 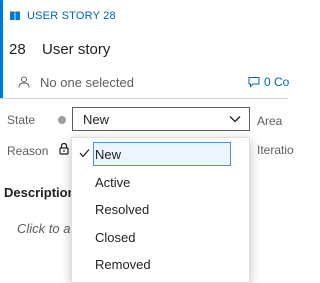 I want to click on state-option-resolved: Resolved, so click(x=160, y=209).